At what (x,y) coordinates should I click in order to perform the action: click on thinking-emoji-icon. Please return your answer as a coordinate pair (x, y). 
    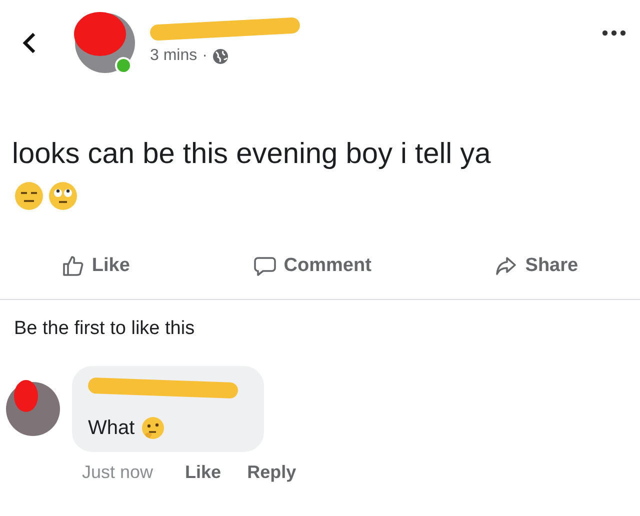
    Looking at the image, I should click on (152, 428).